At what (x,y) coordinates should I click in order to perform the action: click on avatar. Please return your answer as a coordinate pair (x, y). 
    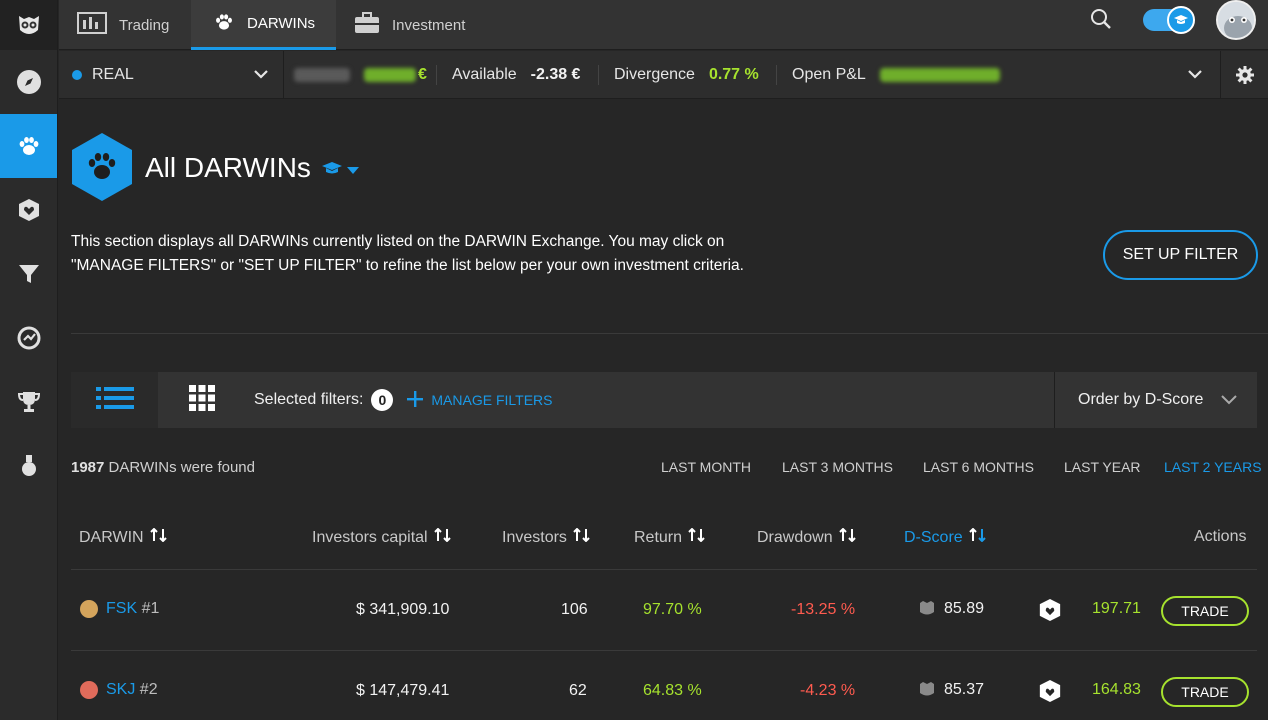
    Looking at the image, I should click on (1236, 20).